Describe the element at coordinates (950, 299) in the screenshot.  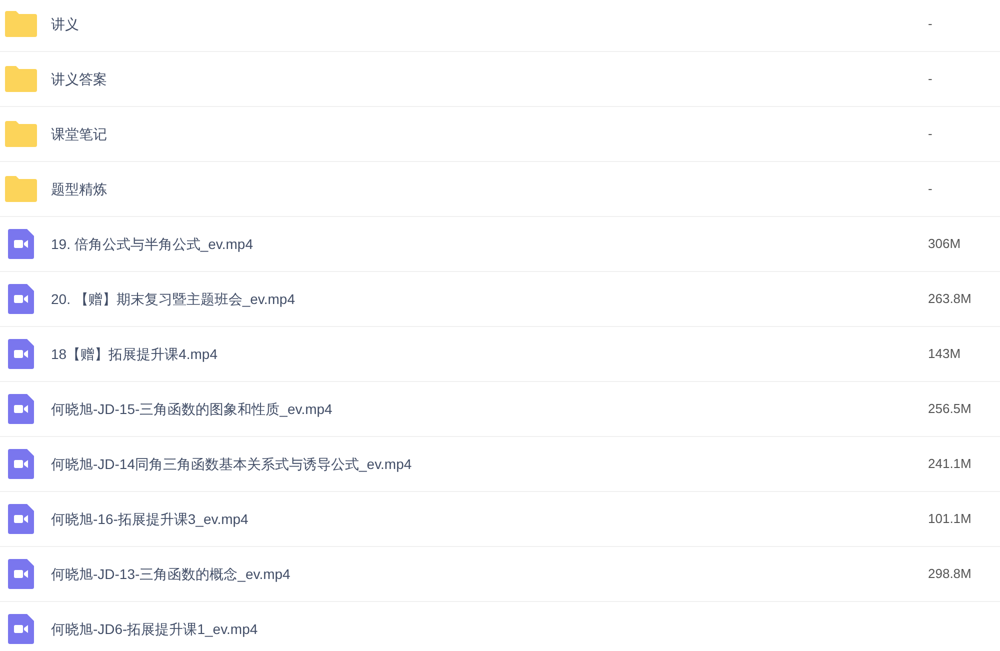
I see `file-size: 263.8M` at that location.